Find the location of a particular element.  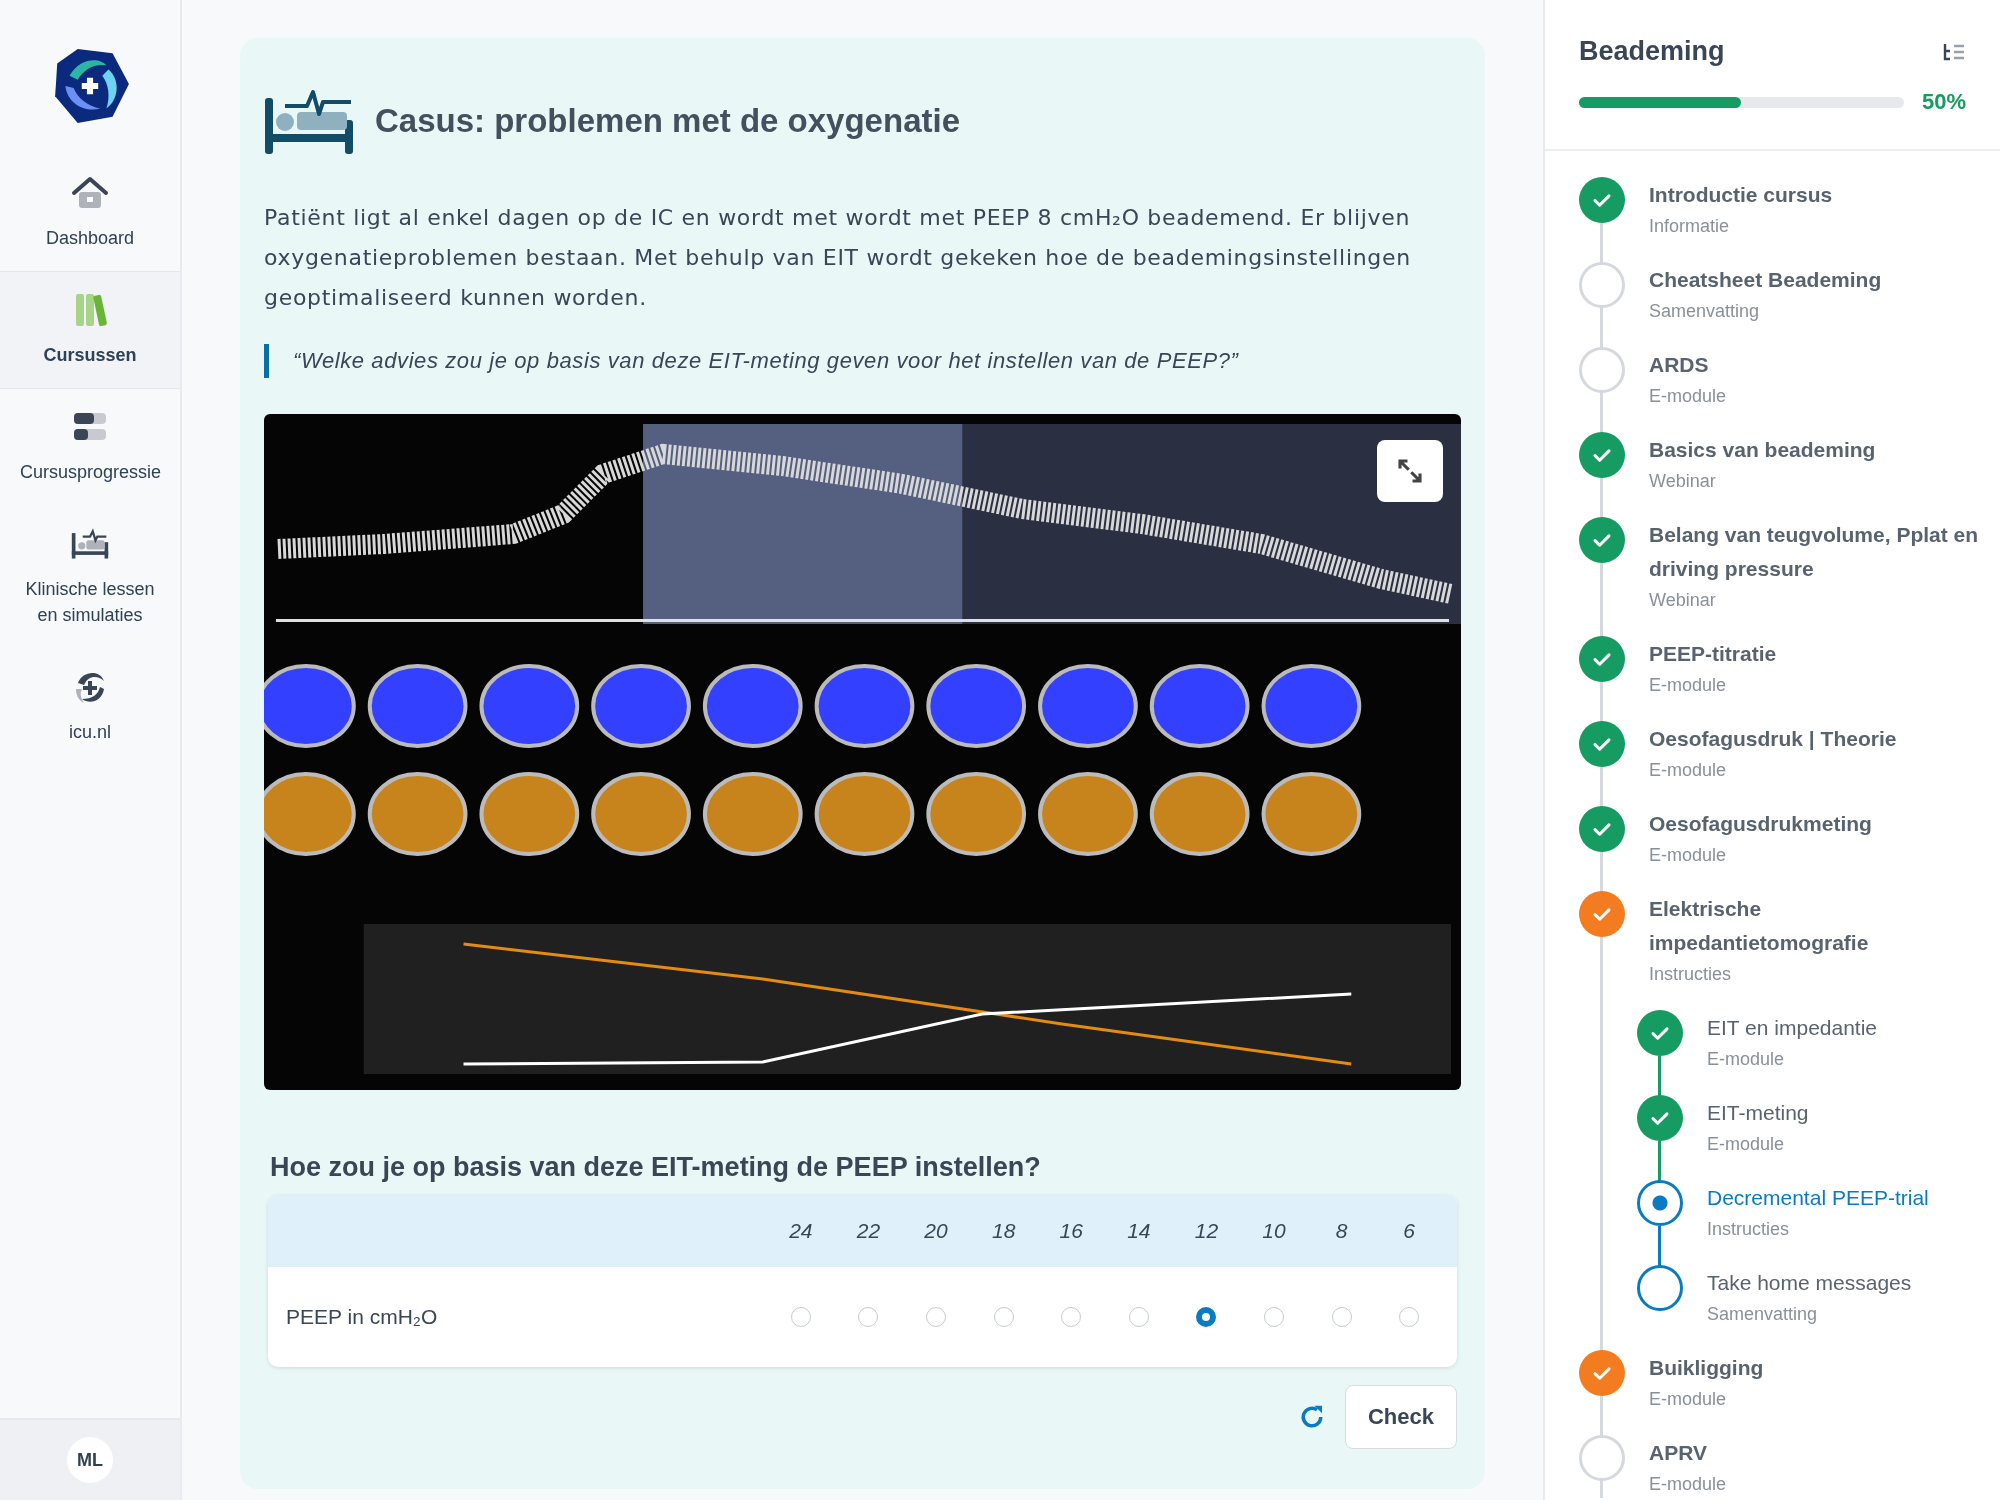

course-item-link: EIT en impedantie is located at coordinates (1792, 1028).